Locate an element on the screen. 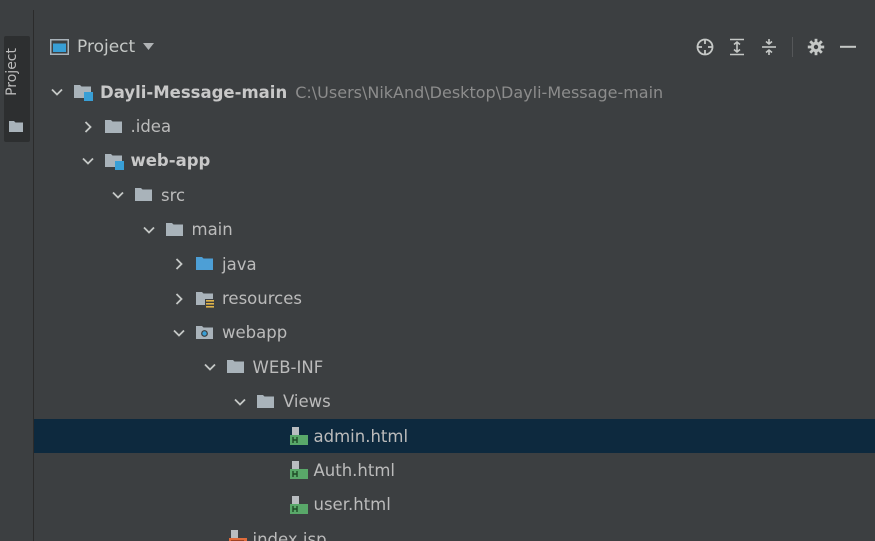 This screenshot has height=541, width=875. toolbar-separator is located at coordinates (792, 47).